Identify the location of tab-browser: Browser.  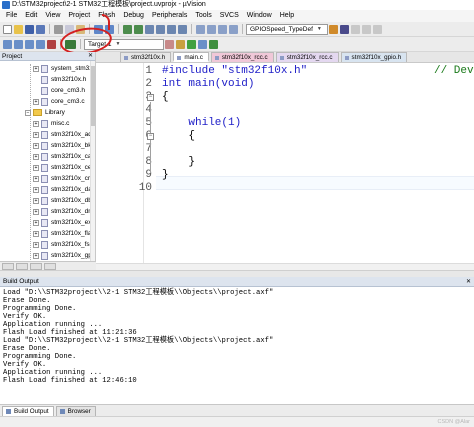
(75, 411).